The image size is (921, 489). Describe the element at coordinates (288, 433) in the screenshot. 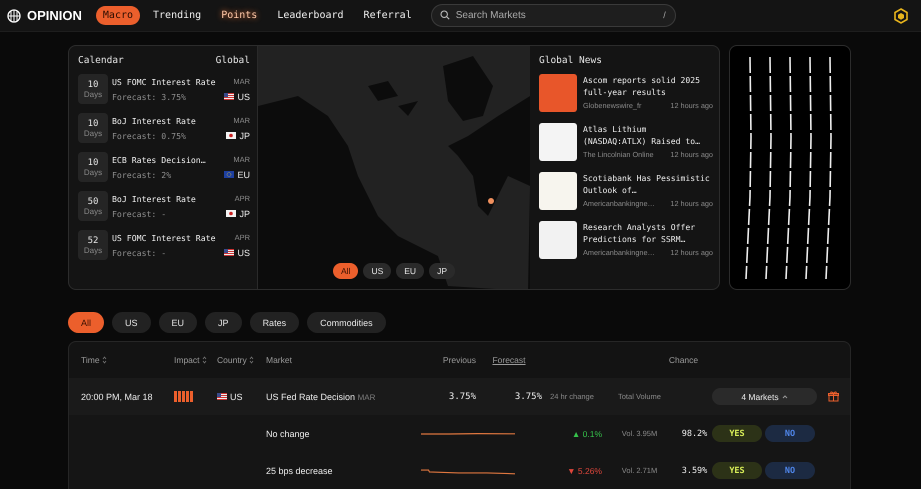

I see `outcome-name: No change` at that location.